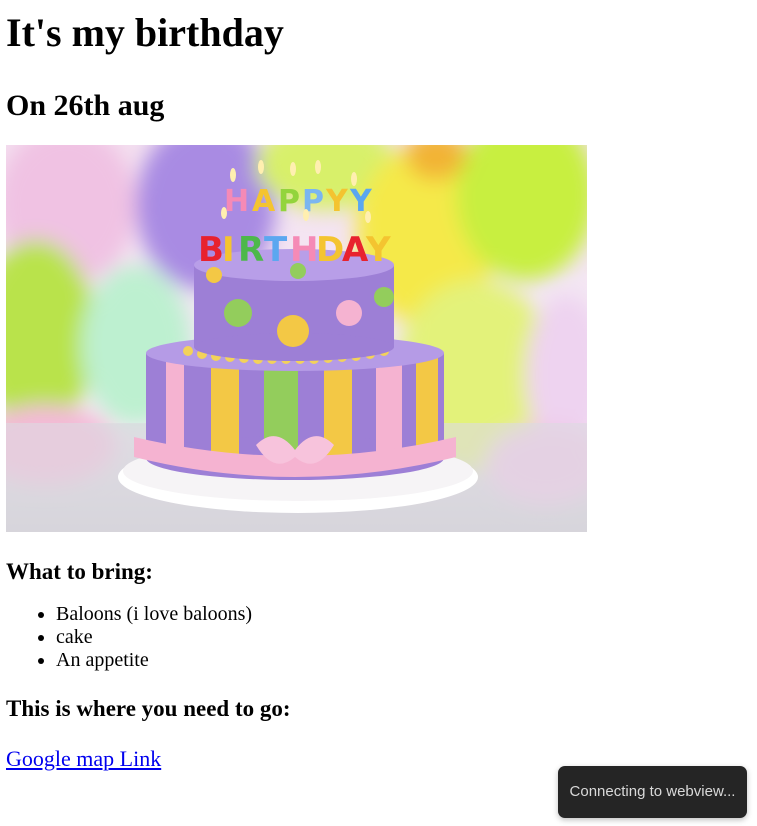 Image resolution: width=757 pixels, height=826 pixels. I want to click on bring-heading: What to bring:, so click(79, 571).